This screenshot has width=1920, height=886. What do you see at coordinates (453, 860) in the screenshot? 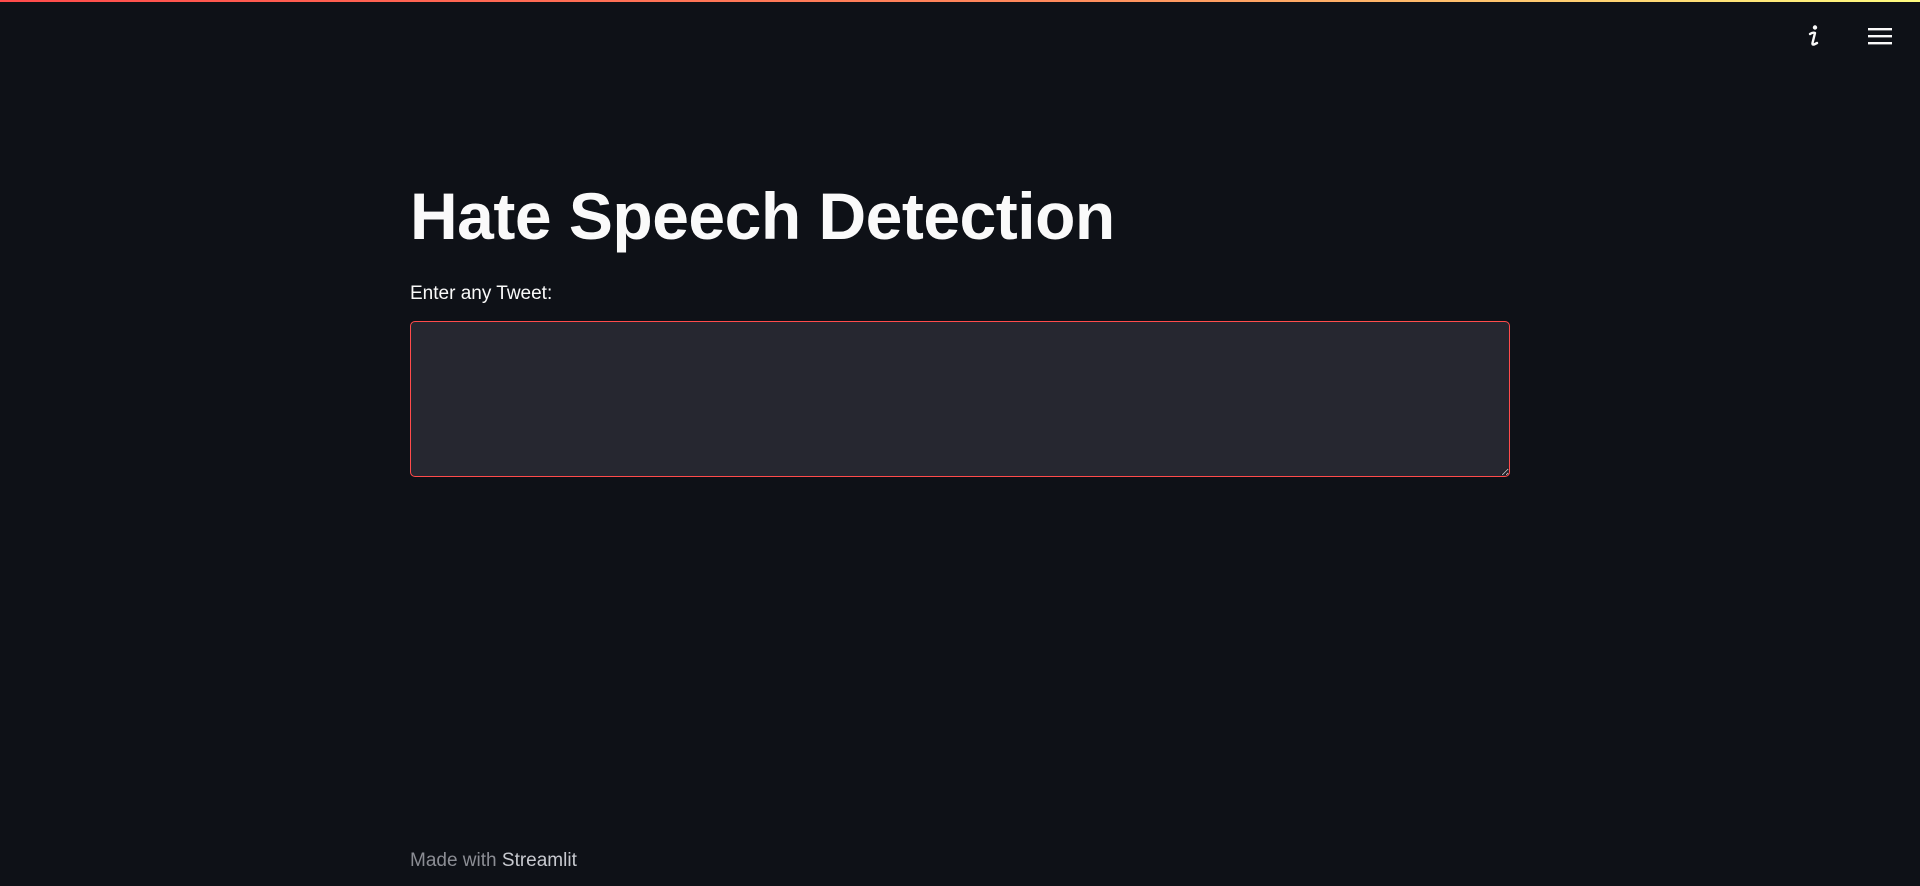
I see `footer-prefix: Made with` at bounding box center [453, 860].